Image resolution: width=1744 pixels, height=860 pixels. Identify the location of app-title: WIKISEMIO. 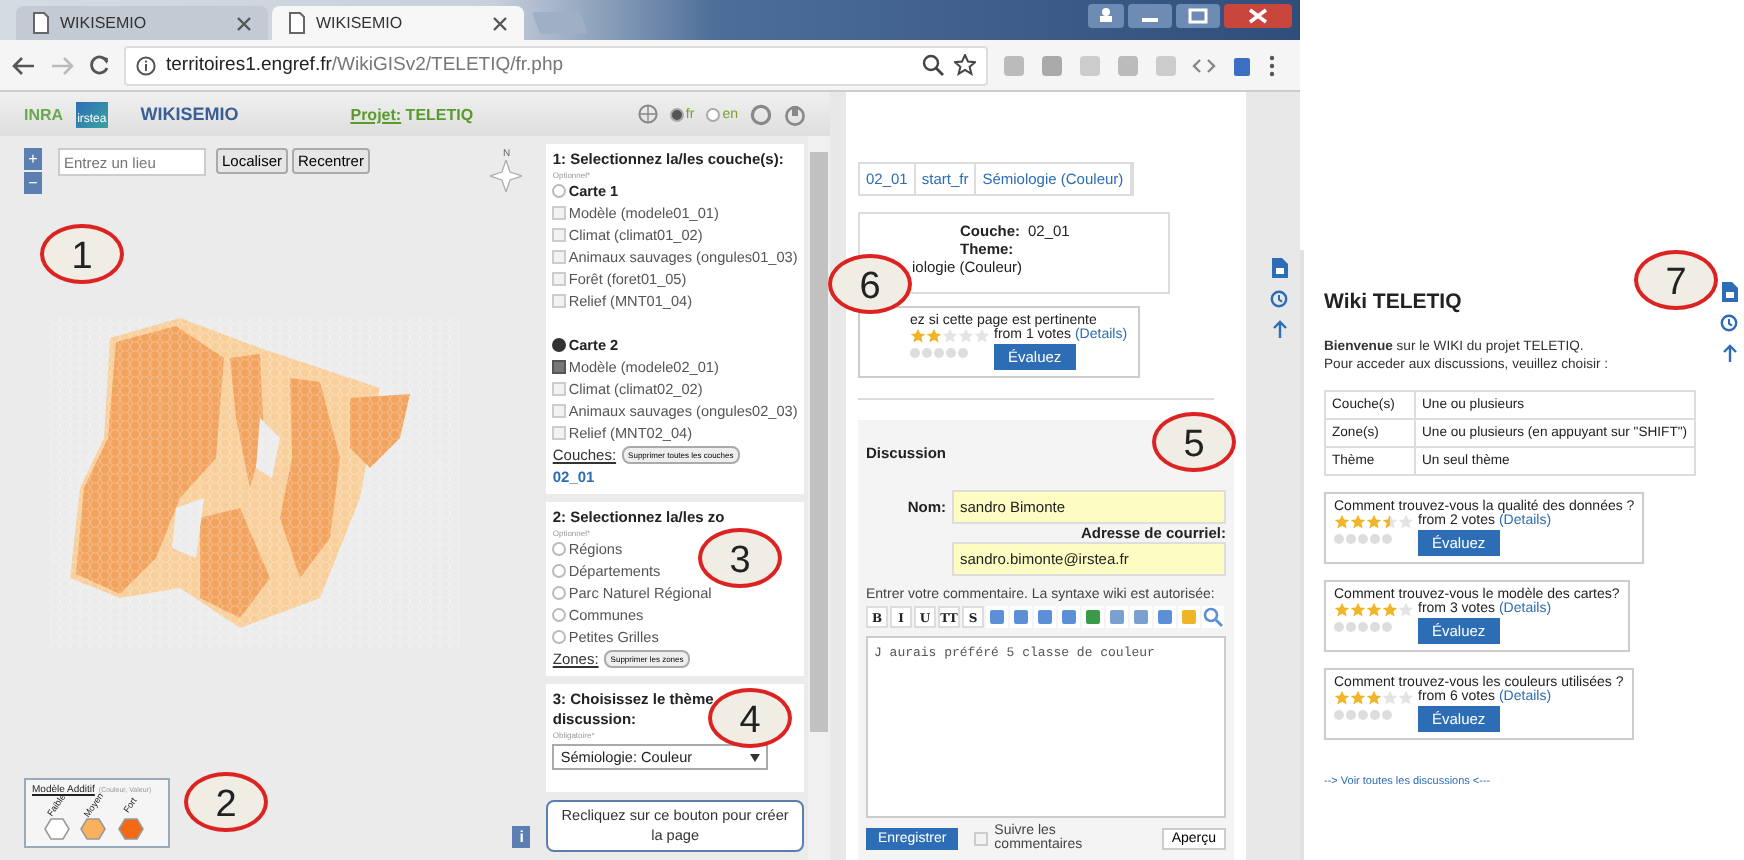
(189, 114).